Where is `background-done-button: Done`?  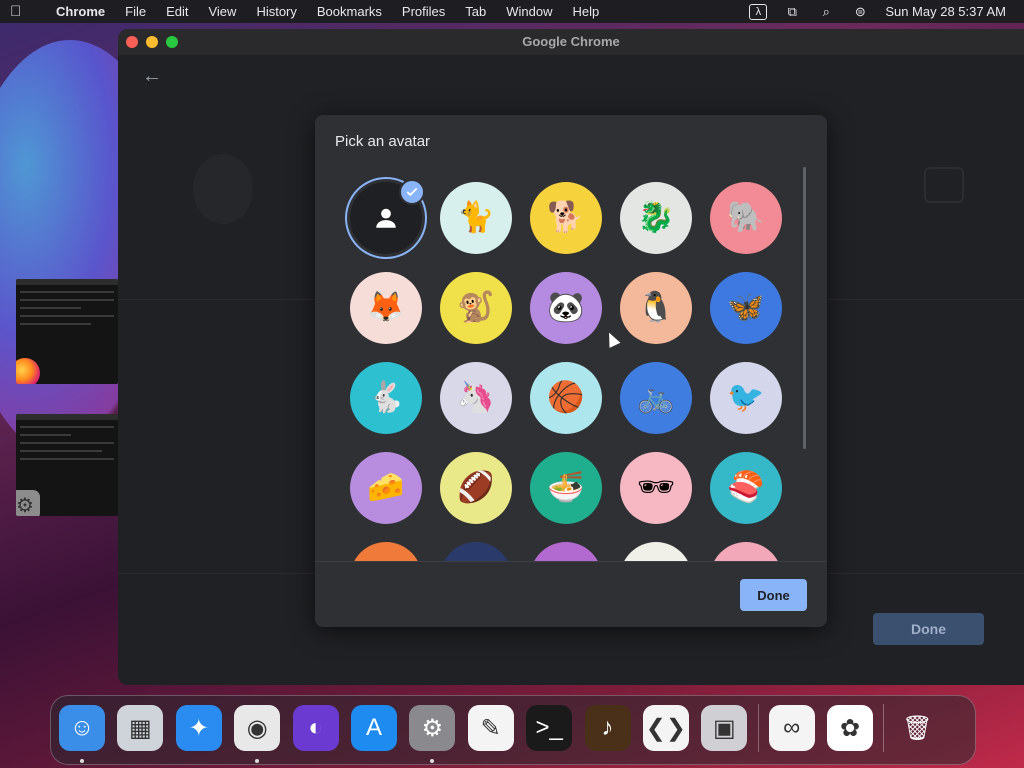 background-done-button: Done is located at coordinates (928, 629).